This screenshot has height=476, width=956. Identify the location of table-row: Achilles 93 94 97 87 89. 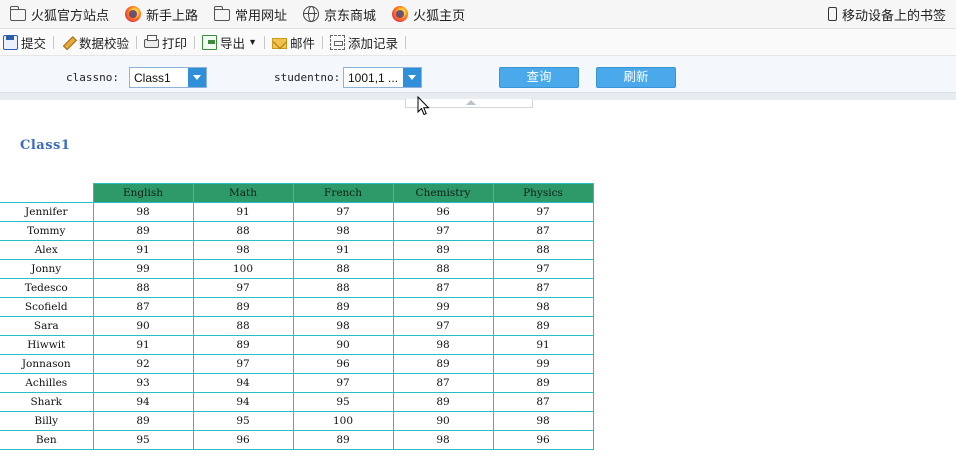
(297, 383).